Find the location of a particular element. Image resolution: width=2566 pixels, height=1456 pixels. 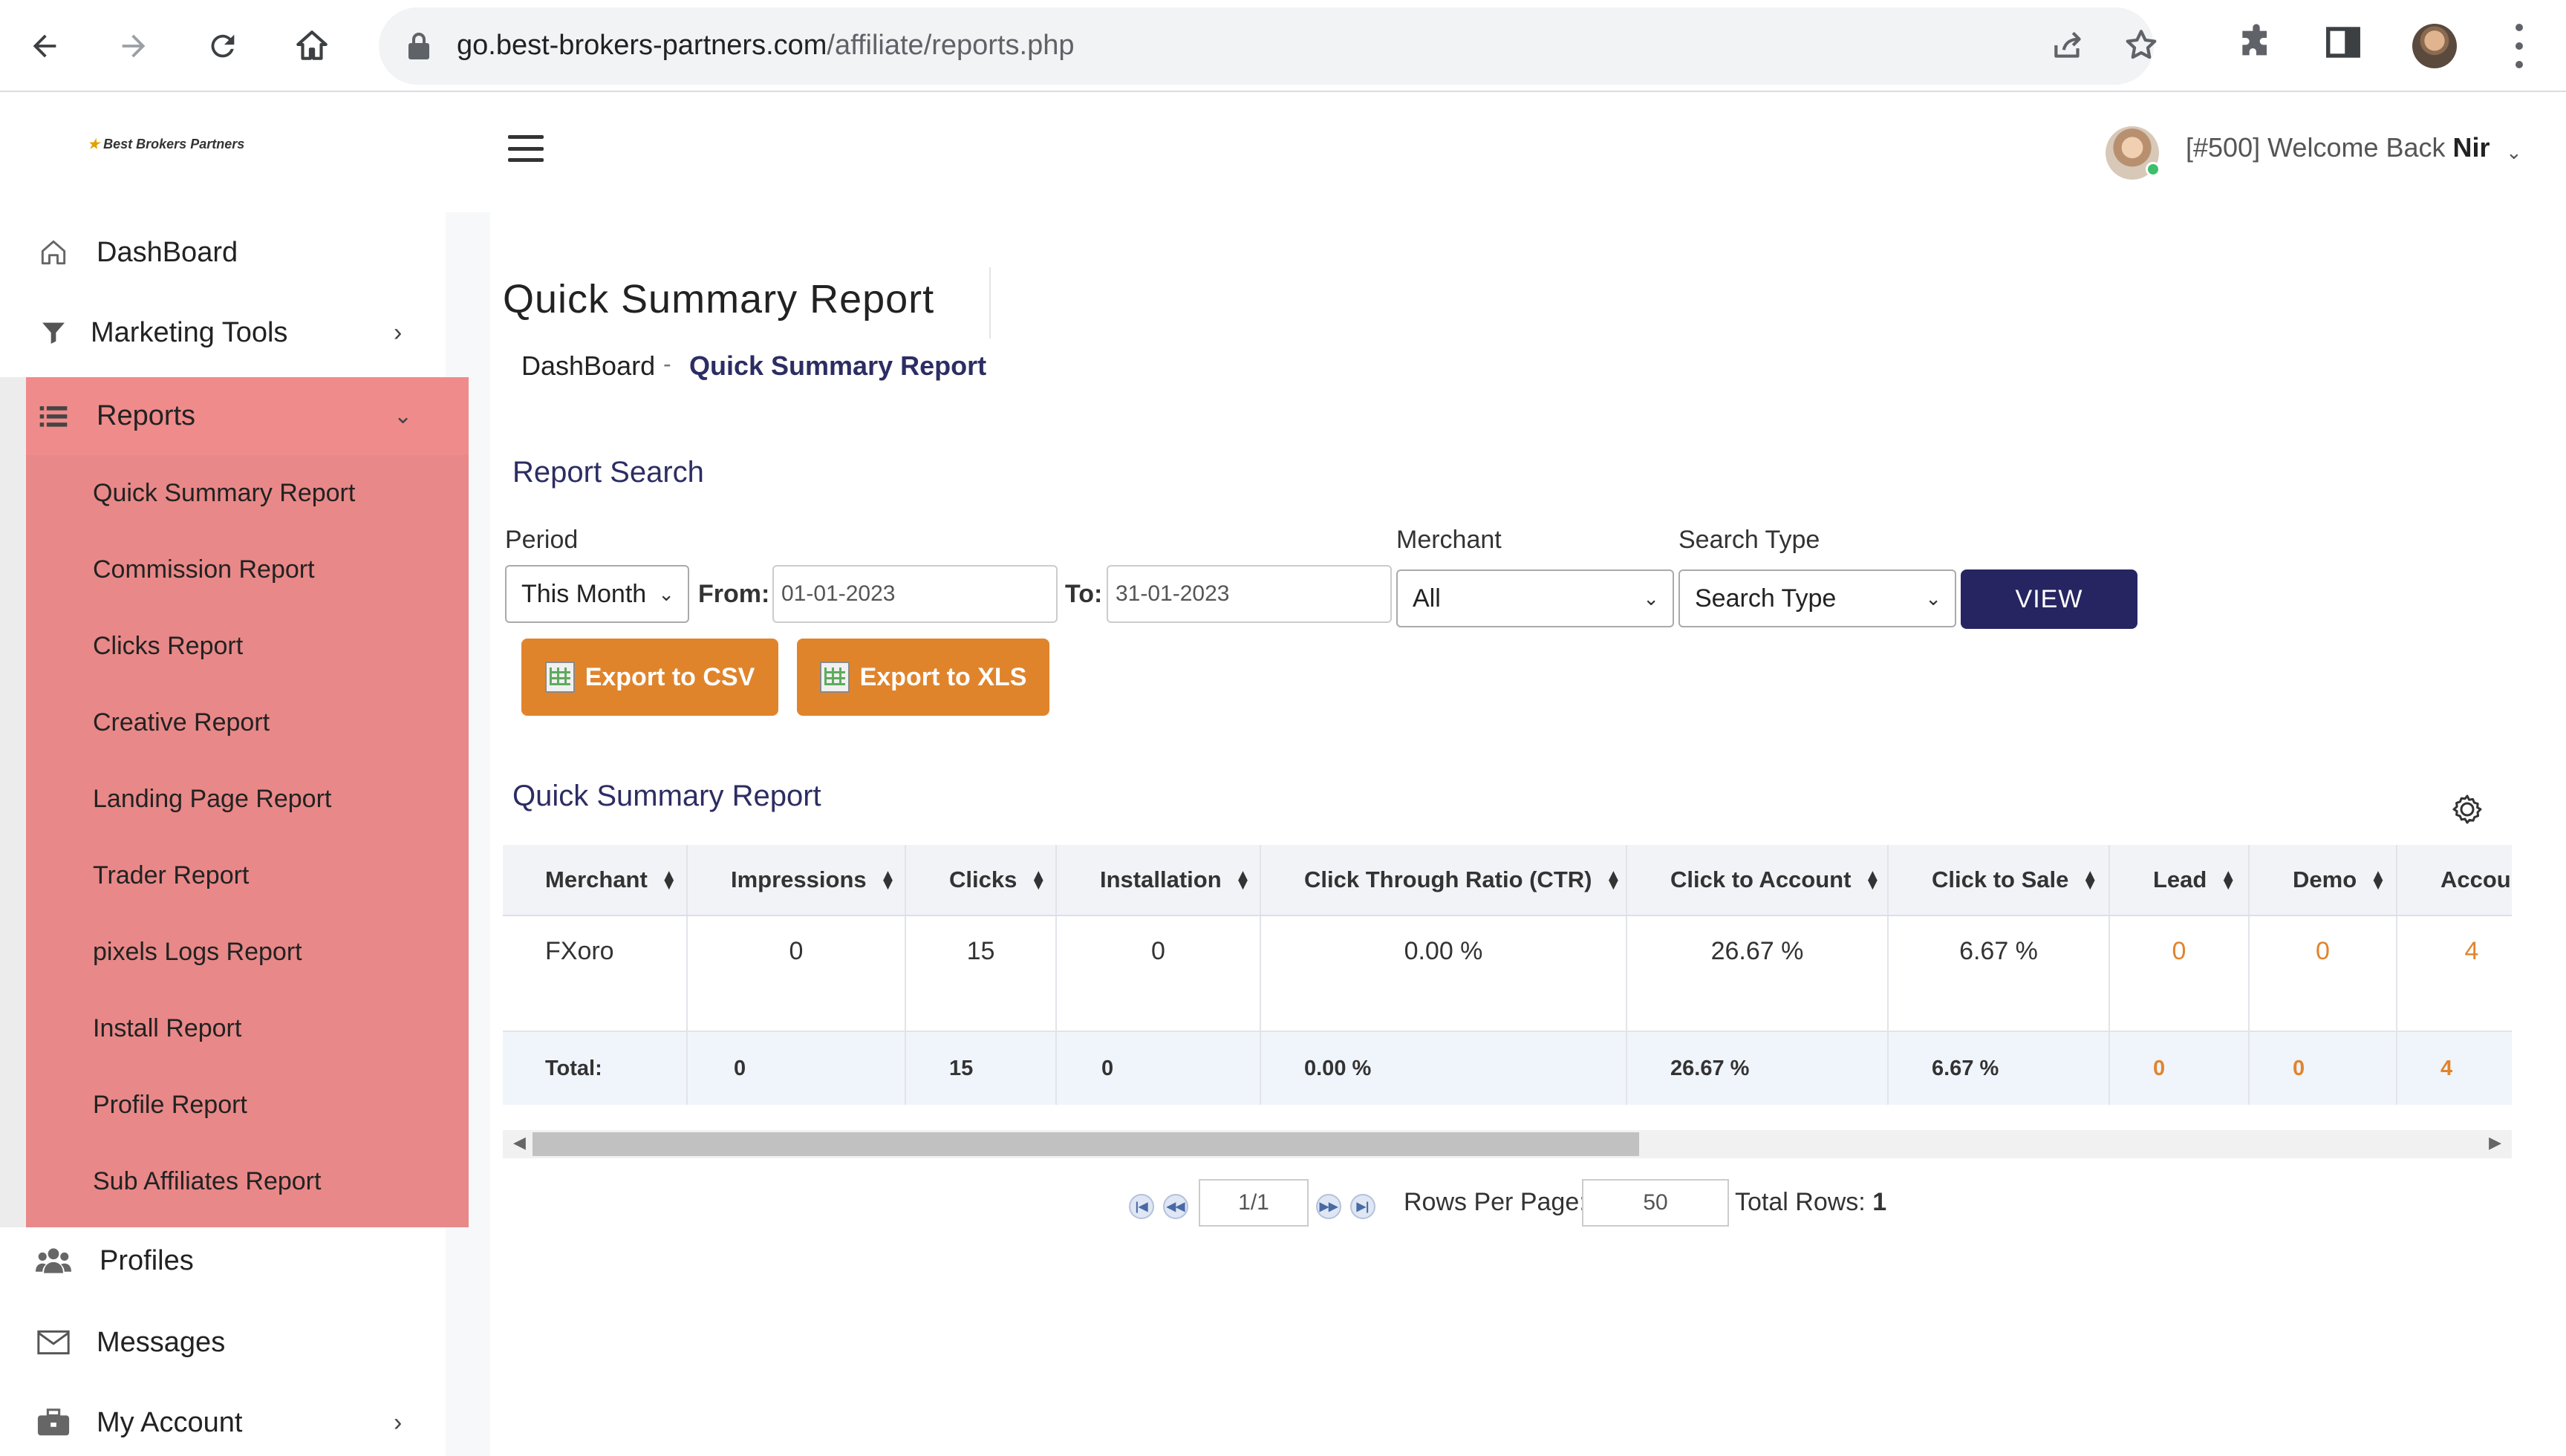

submenu-trader-report: Trader Report is located at coordinates (171, 876).